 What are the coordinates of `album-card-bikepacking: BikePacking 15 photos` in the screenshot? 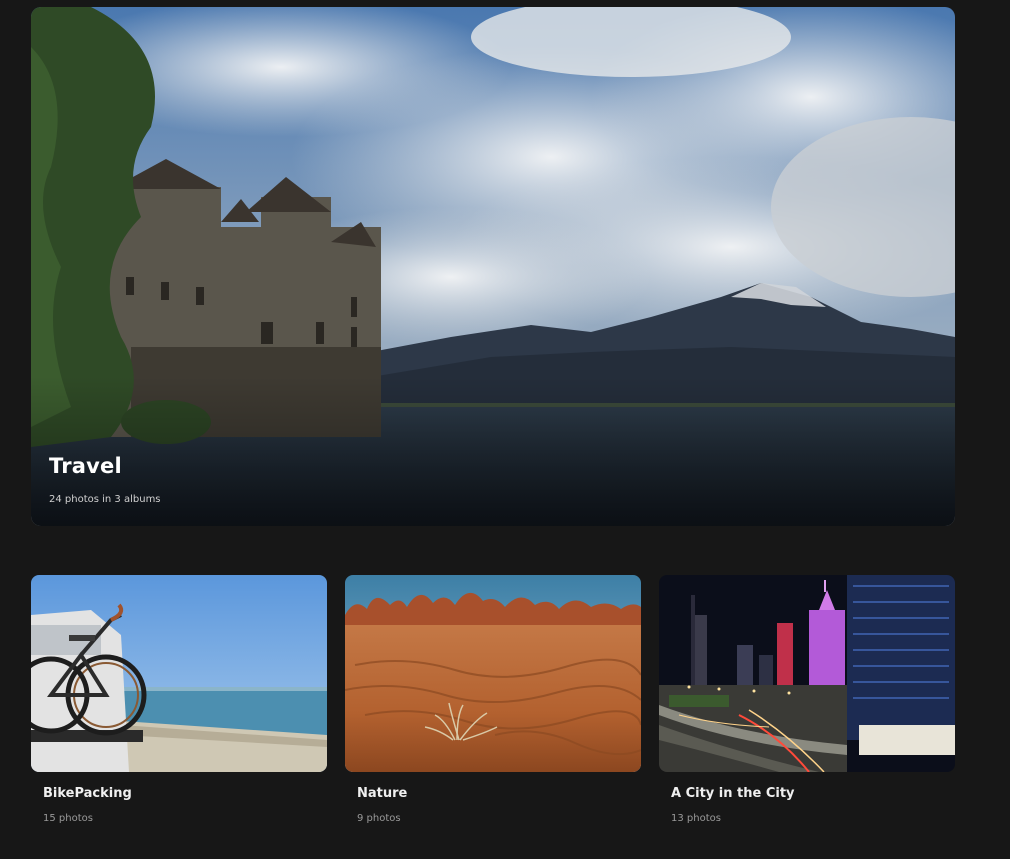 It's located at (179, 699).